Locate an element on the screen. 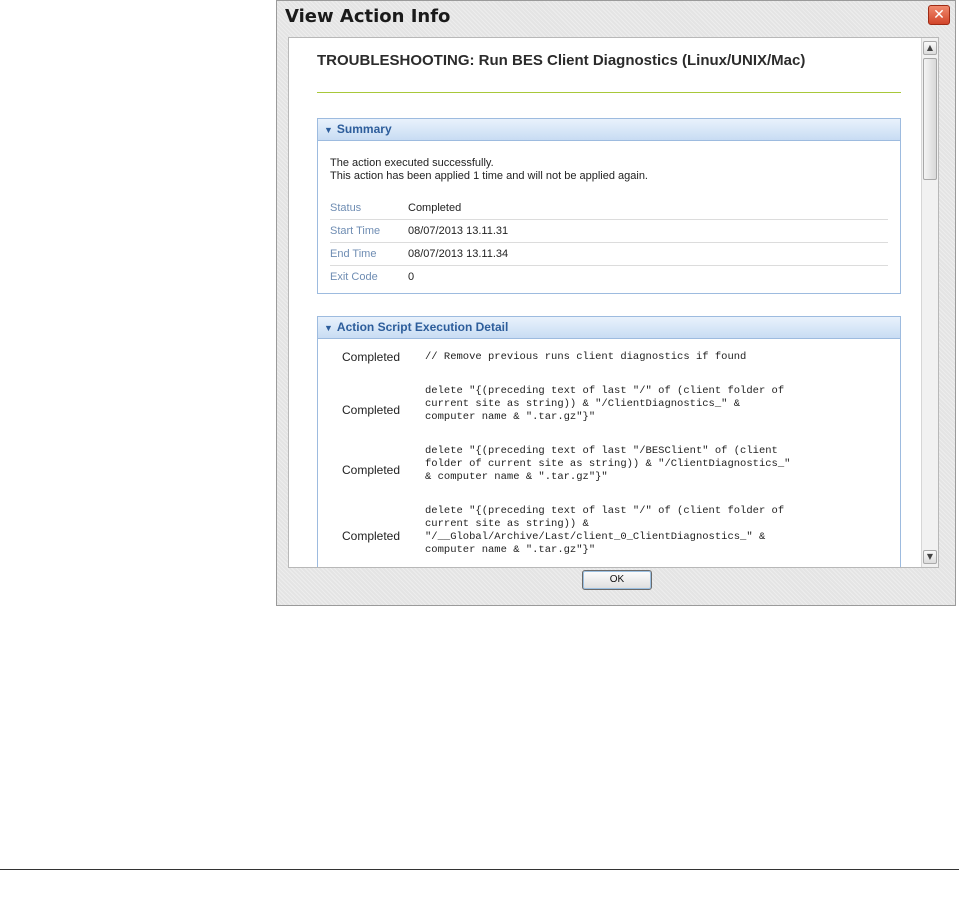  exit-code-value: 0 is located at coordinates (411, 277).